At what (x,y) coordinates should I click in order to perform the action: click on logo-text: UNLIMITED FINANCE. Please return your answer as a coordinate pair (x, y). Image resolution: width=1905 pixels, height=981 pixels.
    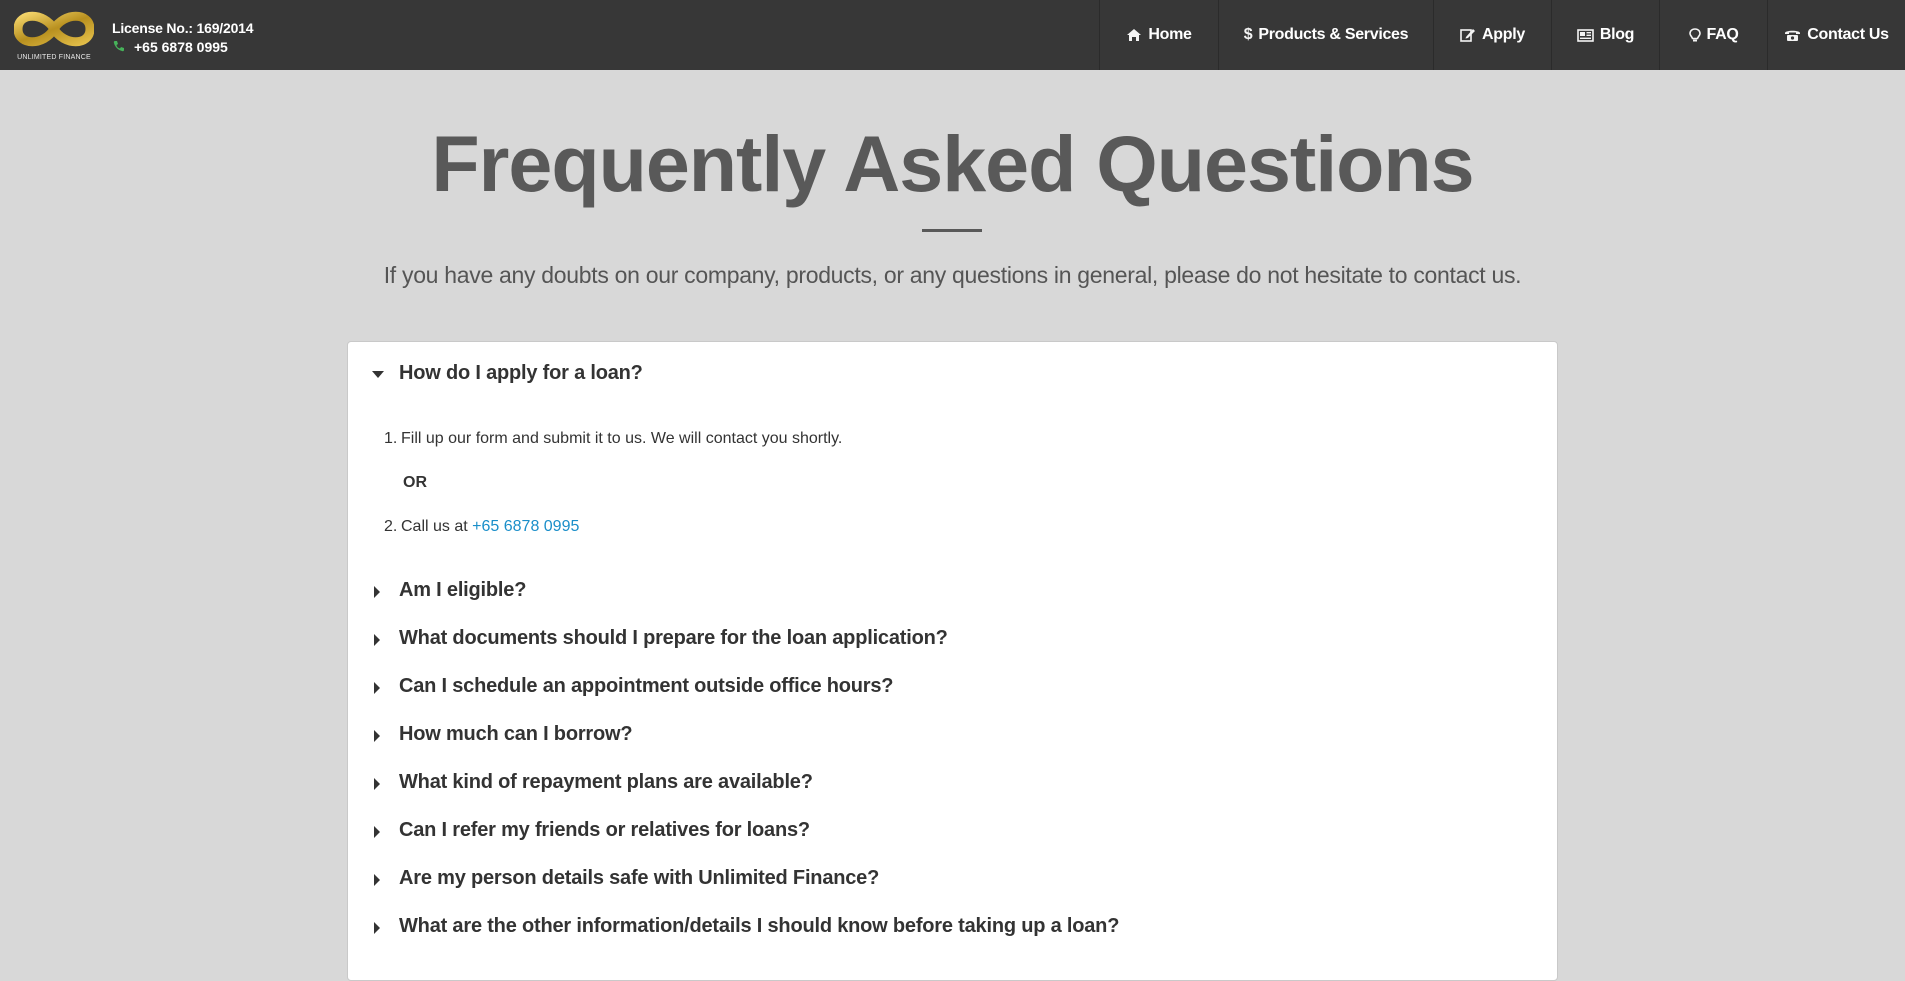
    Looking at the image, I should click on (54, 57).